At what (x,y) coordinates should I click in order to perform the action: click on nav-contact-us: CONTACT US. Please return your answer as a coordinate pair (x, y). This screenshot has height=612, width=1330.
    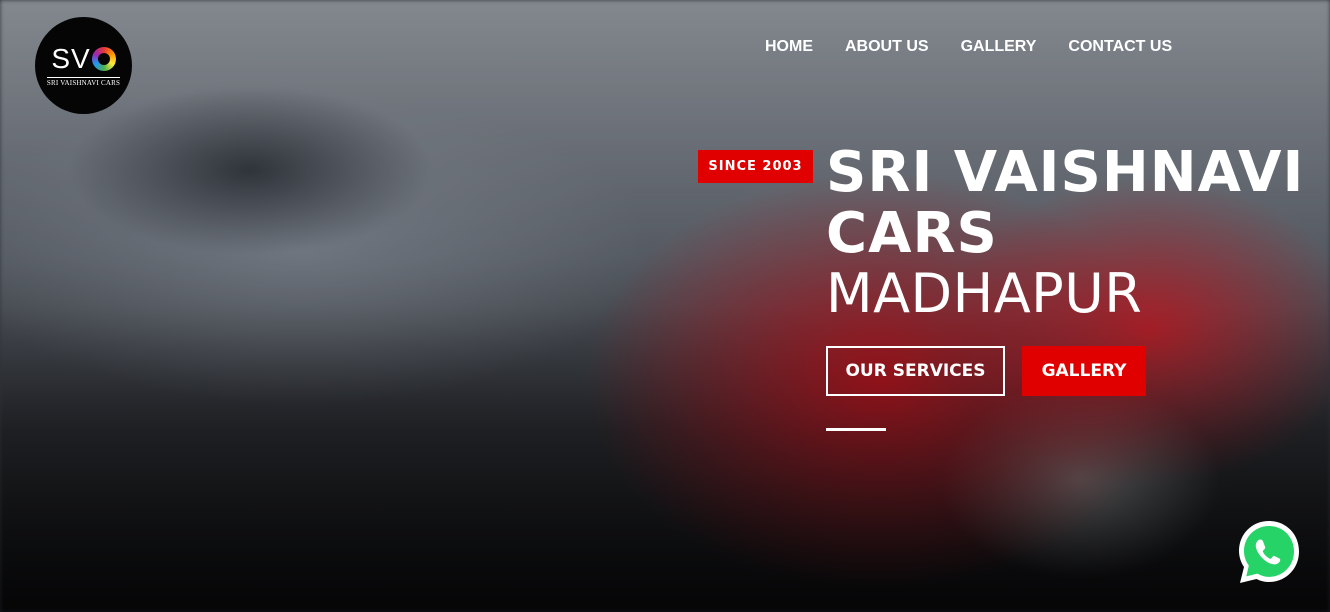
    Looking at the image, I should click on (1120, 47).